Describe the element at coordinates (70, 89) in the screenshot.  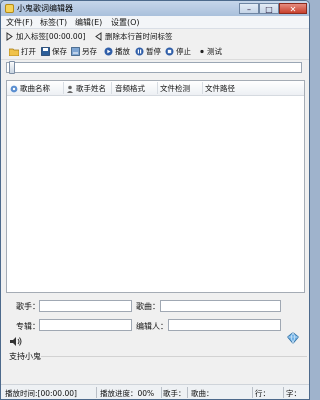
I see `singer-column-icon` at that location.